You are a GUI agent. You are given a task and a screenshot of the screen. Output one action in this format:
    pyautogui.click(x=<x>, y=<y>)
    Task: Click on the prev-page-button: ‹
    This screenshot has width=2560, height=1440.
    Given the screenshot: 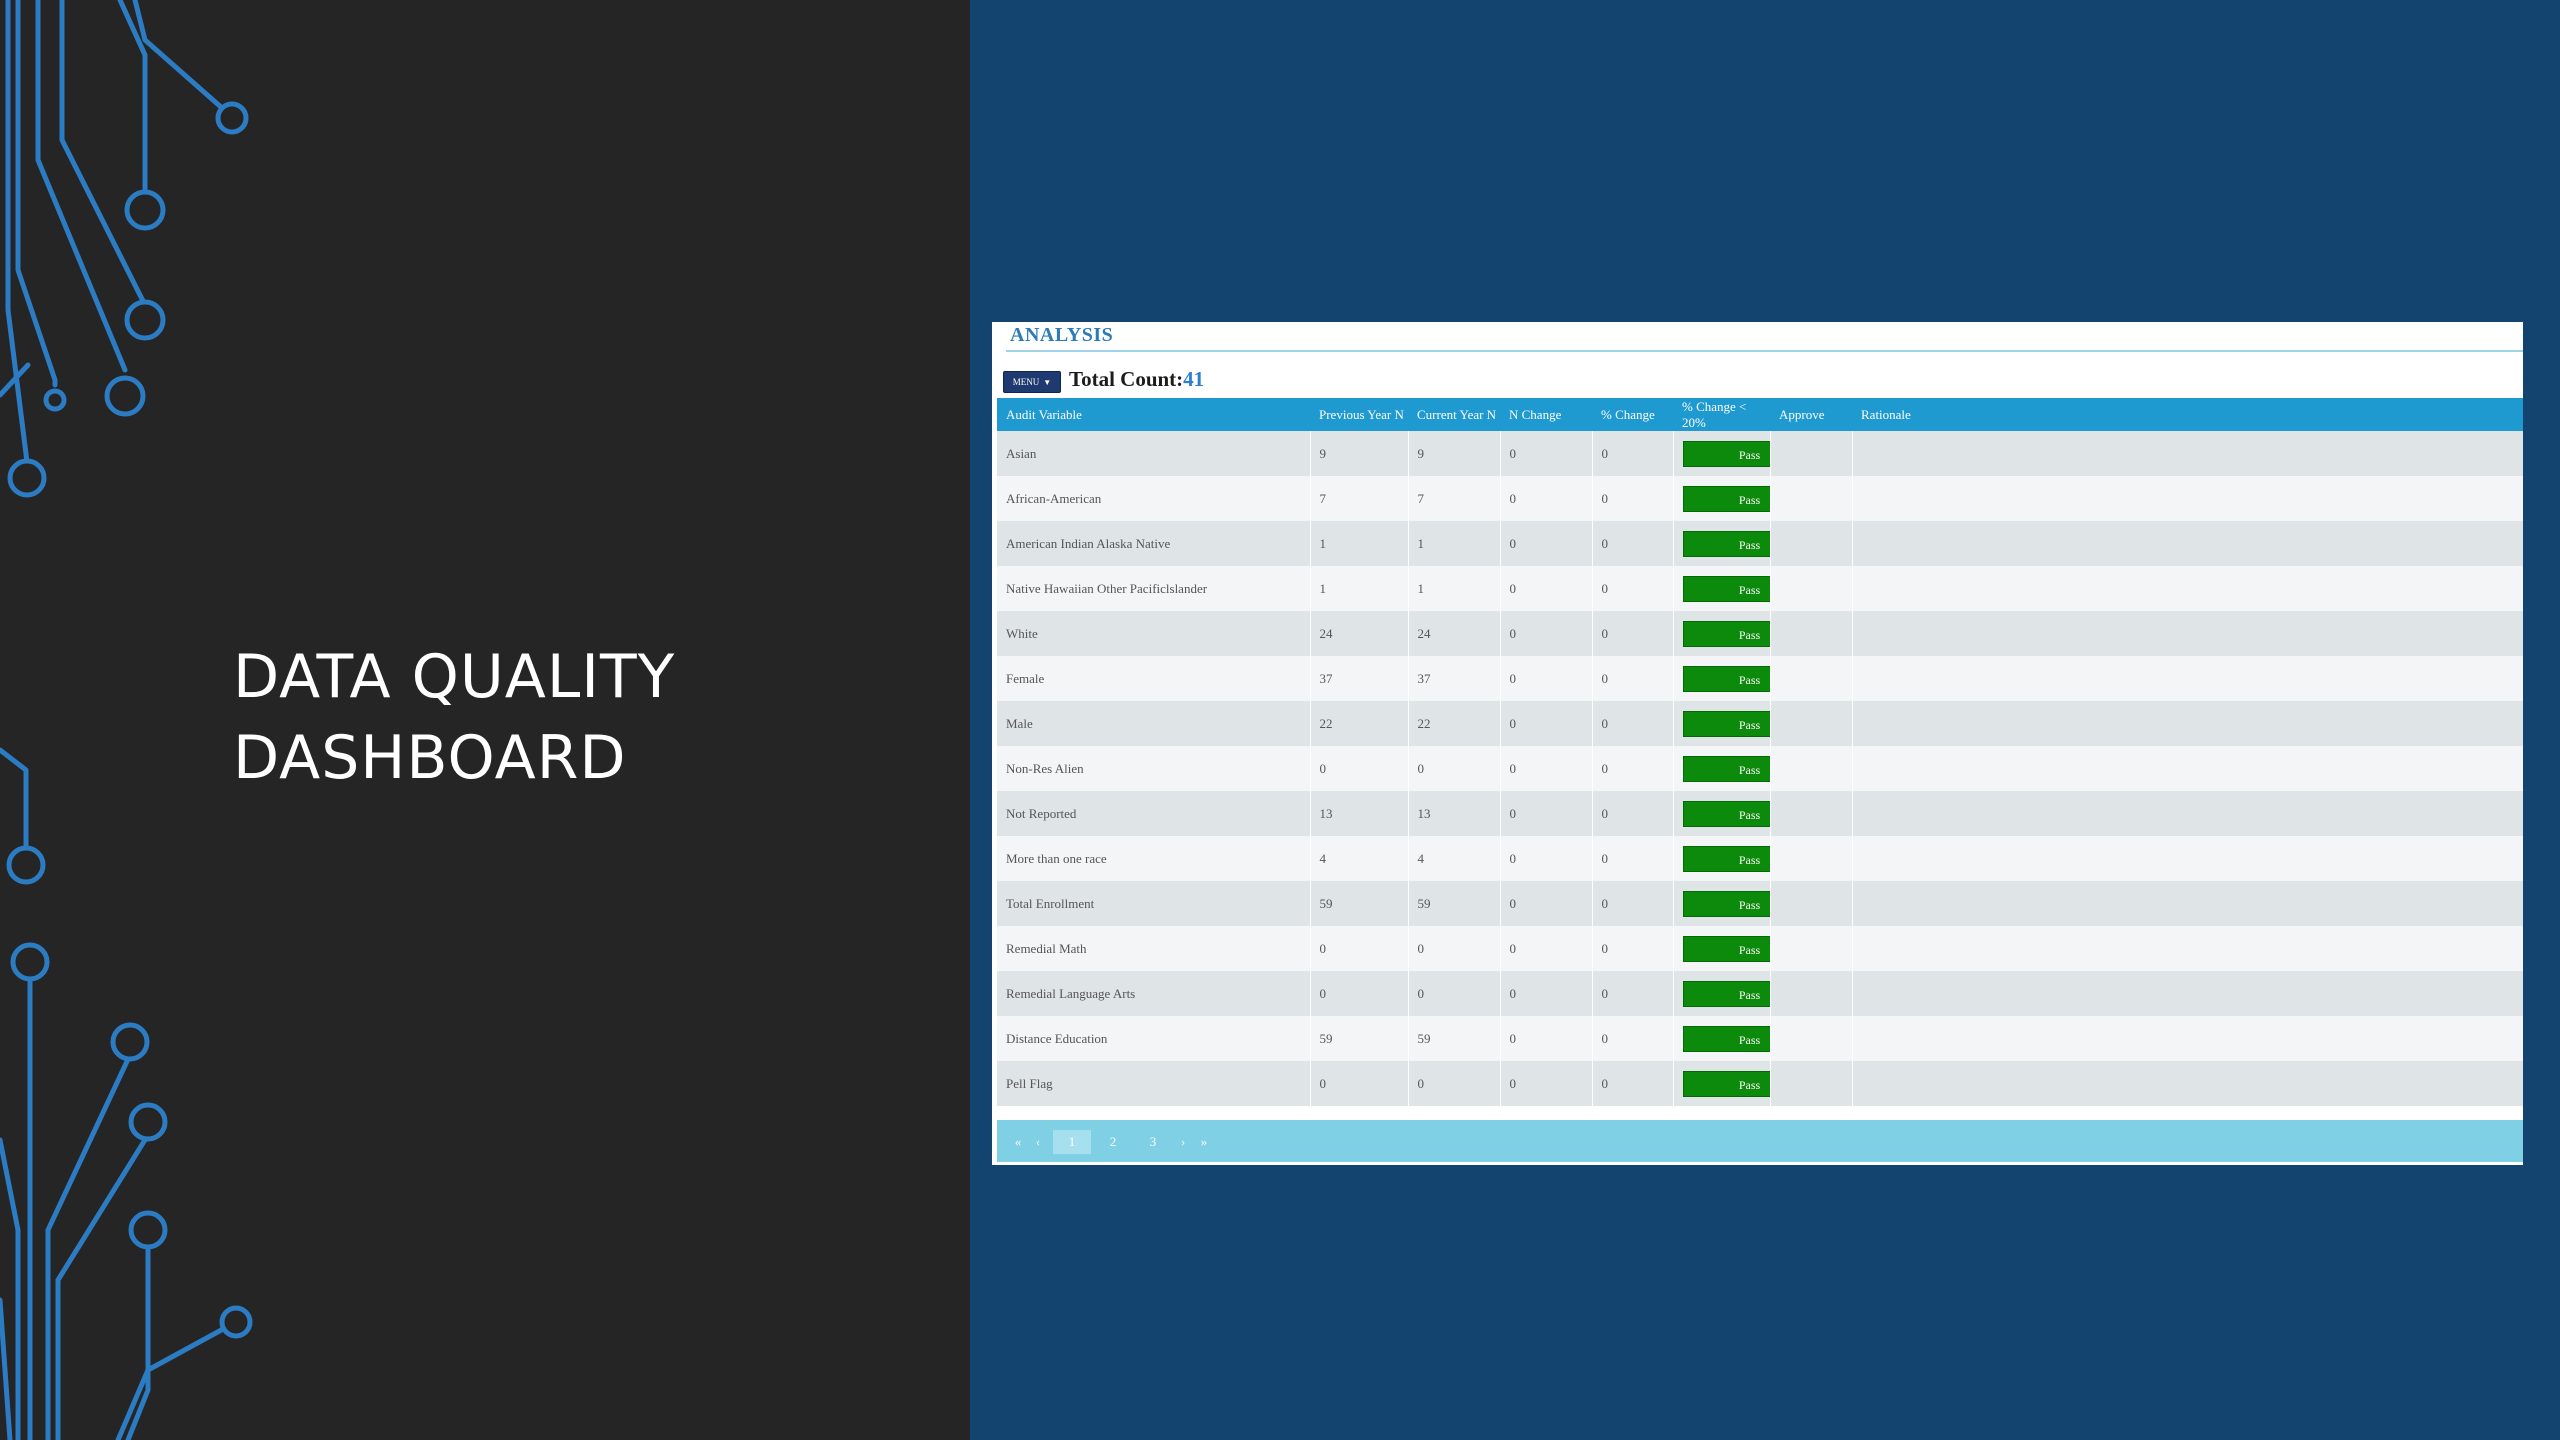 What is the action you would take?
    pyautogui.click(x=1038, y=1142)
    